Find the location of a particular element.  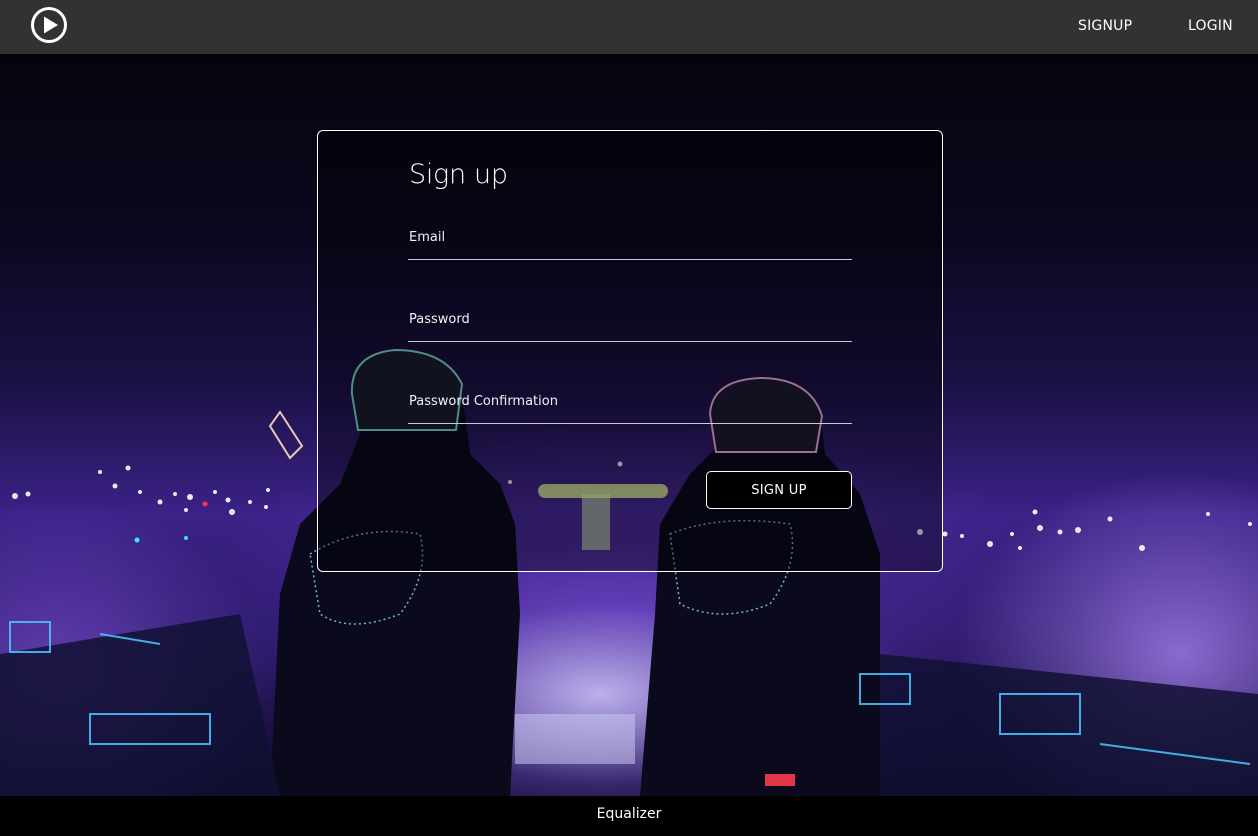

password-confirm-field-wrapper is located at coordinates (631, 402).